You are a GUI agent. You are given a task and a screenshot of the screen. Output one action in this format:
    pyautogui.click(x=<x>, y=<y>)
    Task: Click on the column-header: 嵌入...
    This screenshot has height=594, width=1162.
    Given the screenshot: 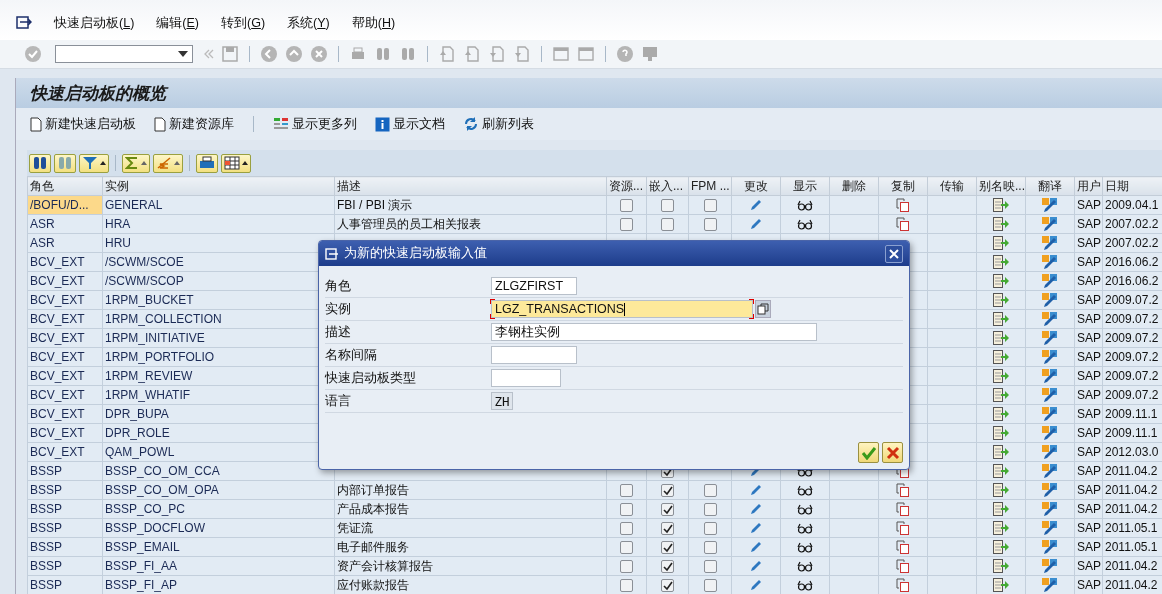 What is the action you would take?
    pyautogui.click(x=667, y=186)
    